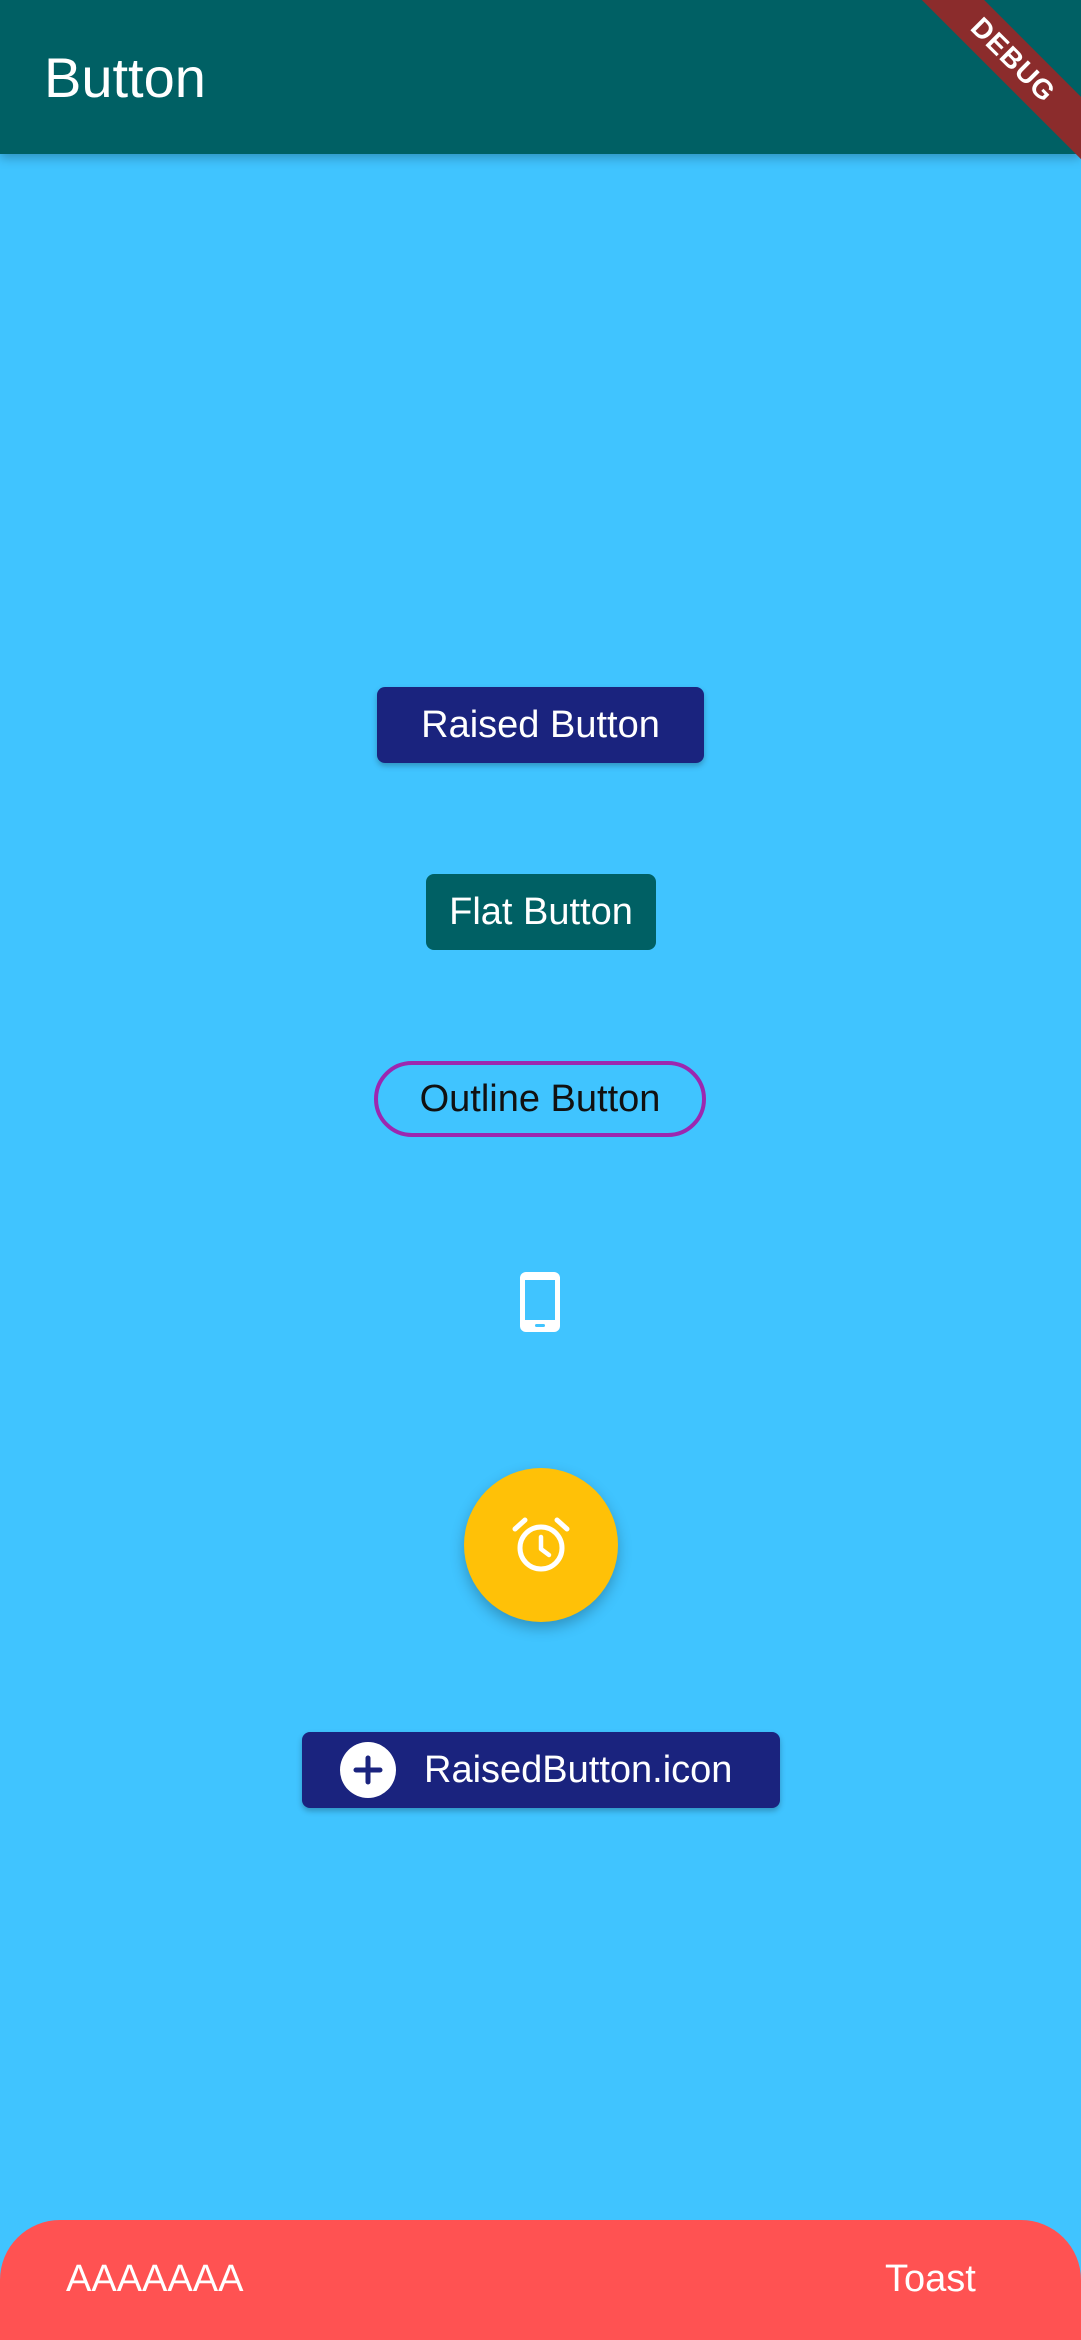  I want to click on flat-button: Flat Button, so click(541, 912).